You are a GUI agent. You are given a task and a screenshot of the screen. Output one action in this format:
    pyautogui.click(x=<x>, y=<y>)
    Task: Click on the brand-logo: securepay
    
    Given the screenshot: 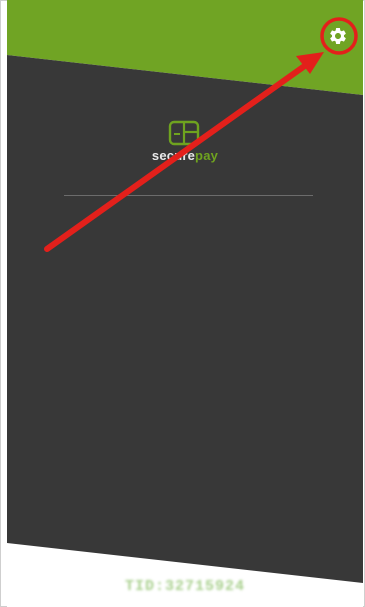 What is the action you would take?
    pyautogui.click(x=185, y=142)
    